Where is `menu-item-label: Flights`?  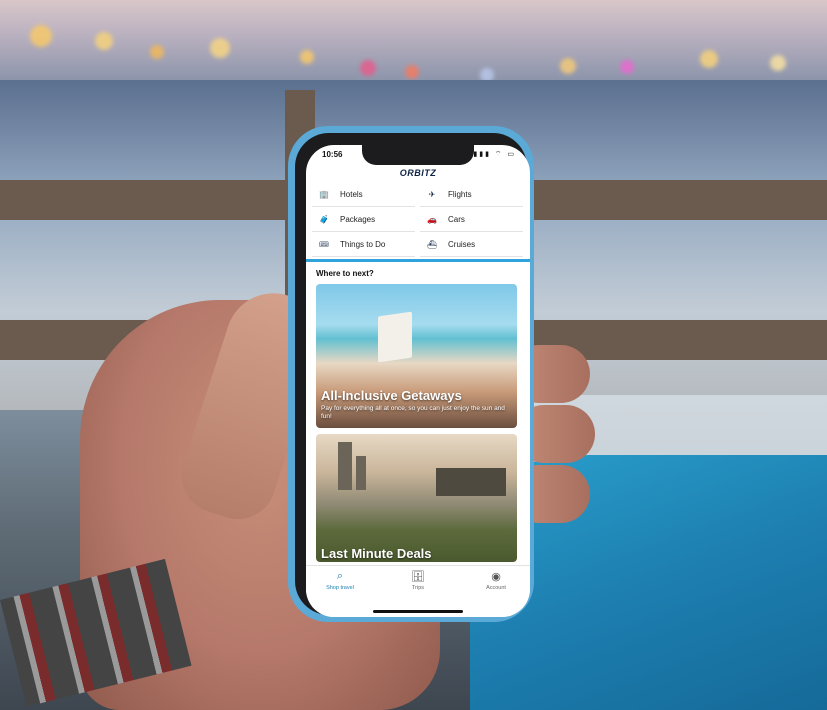
menu-item-label: Flights is located at coordinates (460, 194).